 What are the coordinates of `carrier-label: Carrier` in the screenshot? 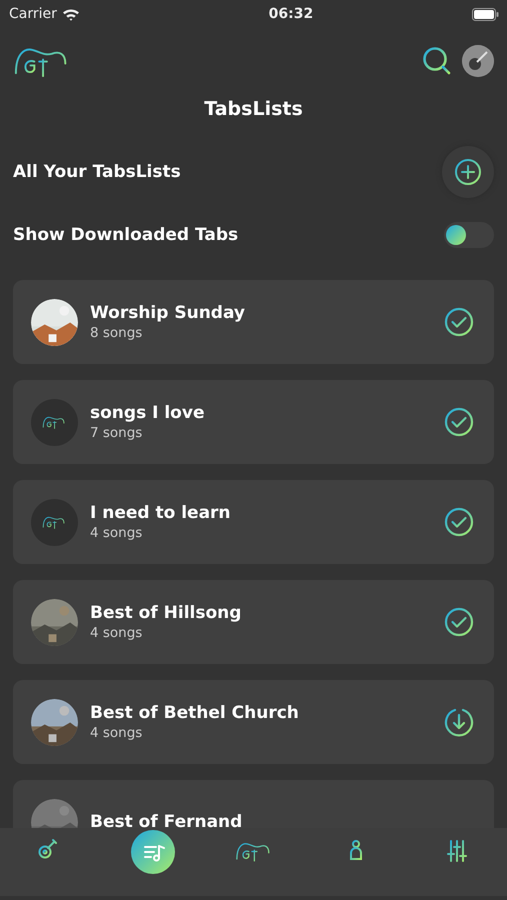 It's located at (33, 14).